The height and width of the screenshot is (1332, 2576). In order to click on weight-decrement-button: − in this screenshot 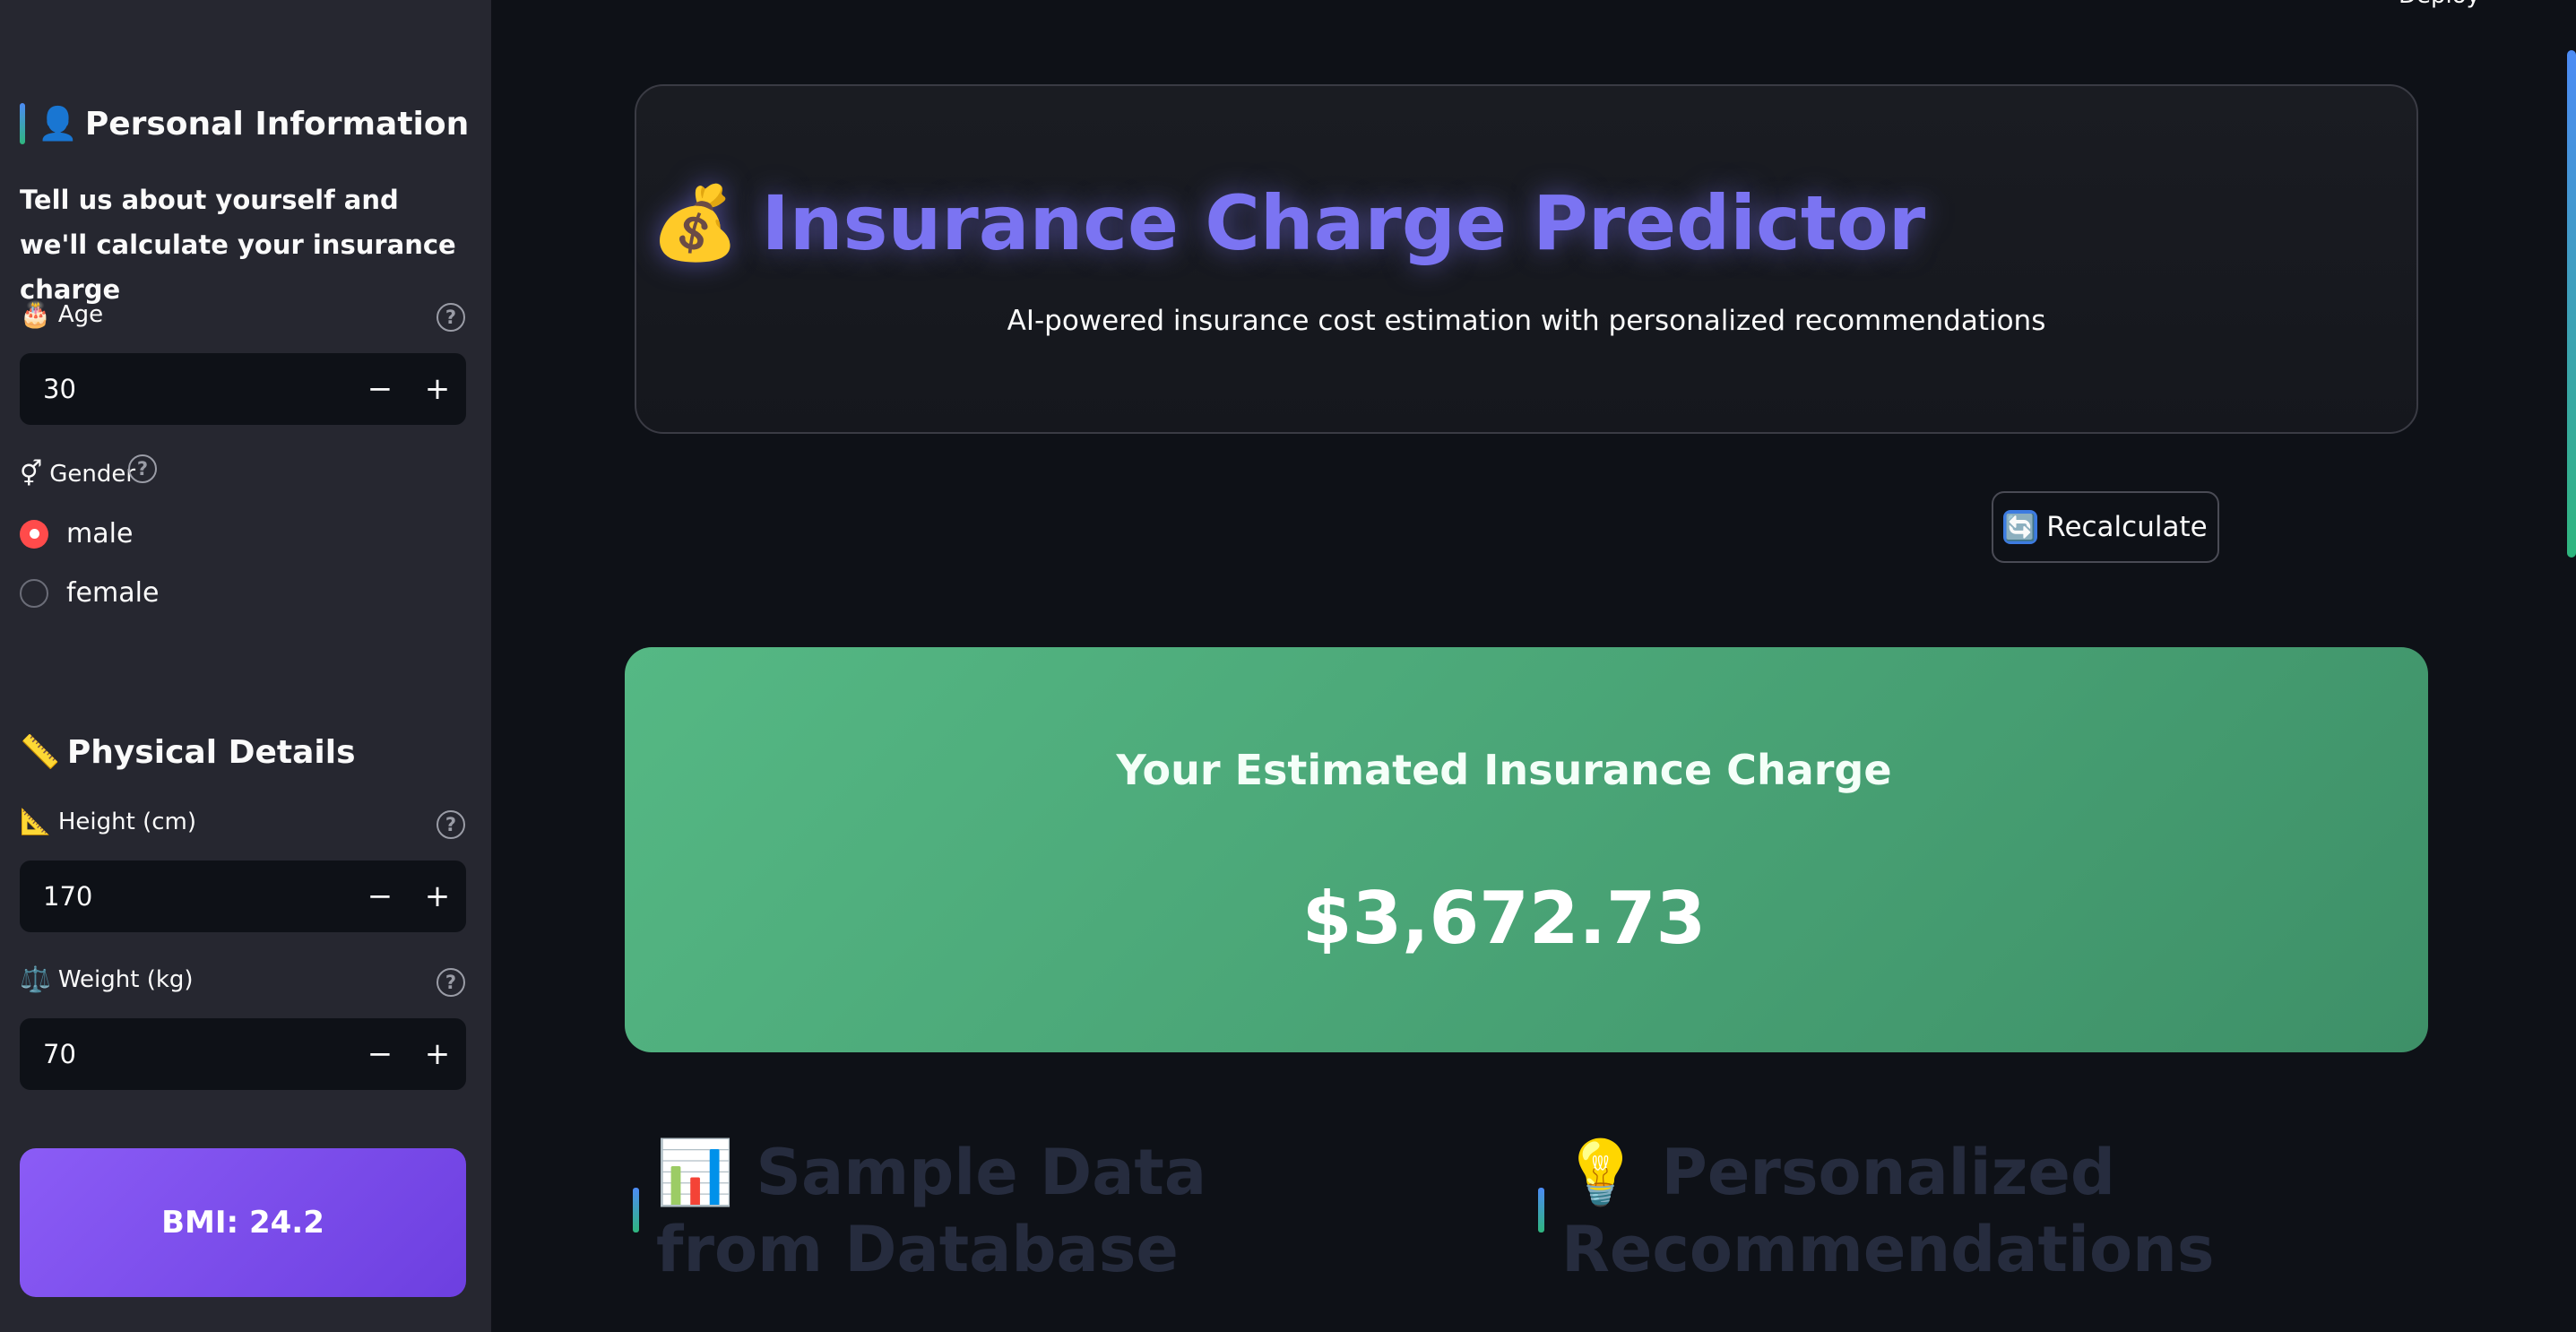, I will do `click(380, 1054)`.